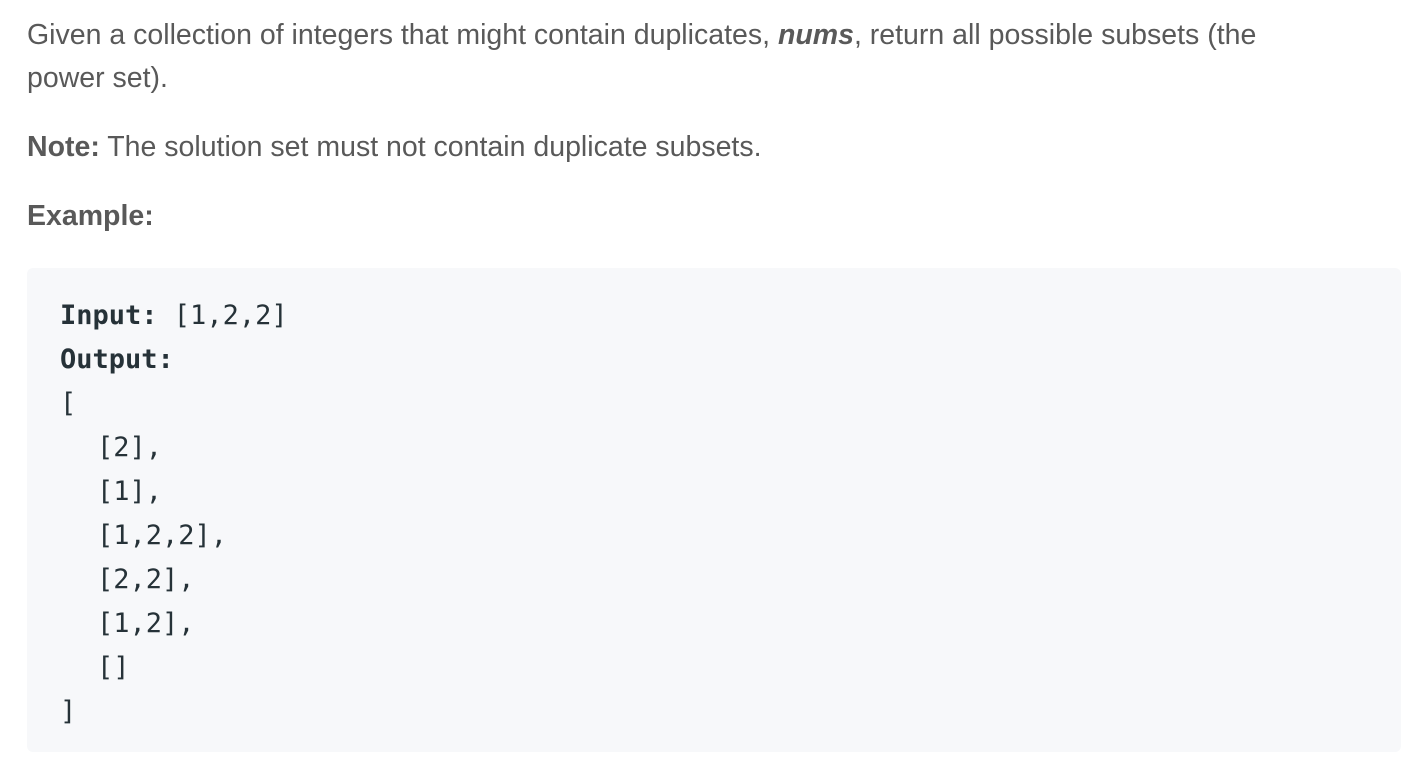  I want to click on subset-item: [1,2],, so click(146, 623).